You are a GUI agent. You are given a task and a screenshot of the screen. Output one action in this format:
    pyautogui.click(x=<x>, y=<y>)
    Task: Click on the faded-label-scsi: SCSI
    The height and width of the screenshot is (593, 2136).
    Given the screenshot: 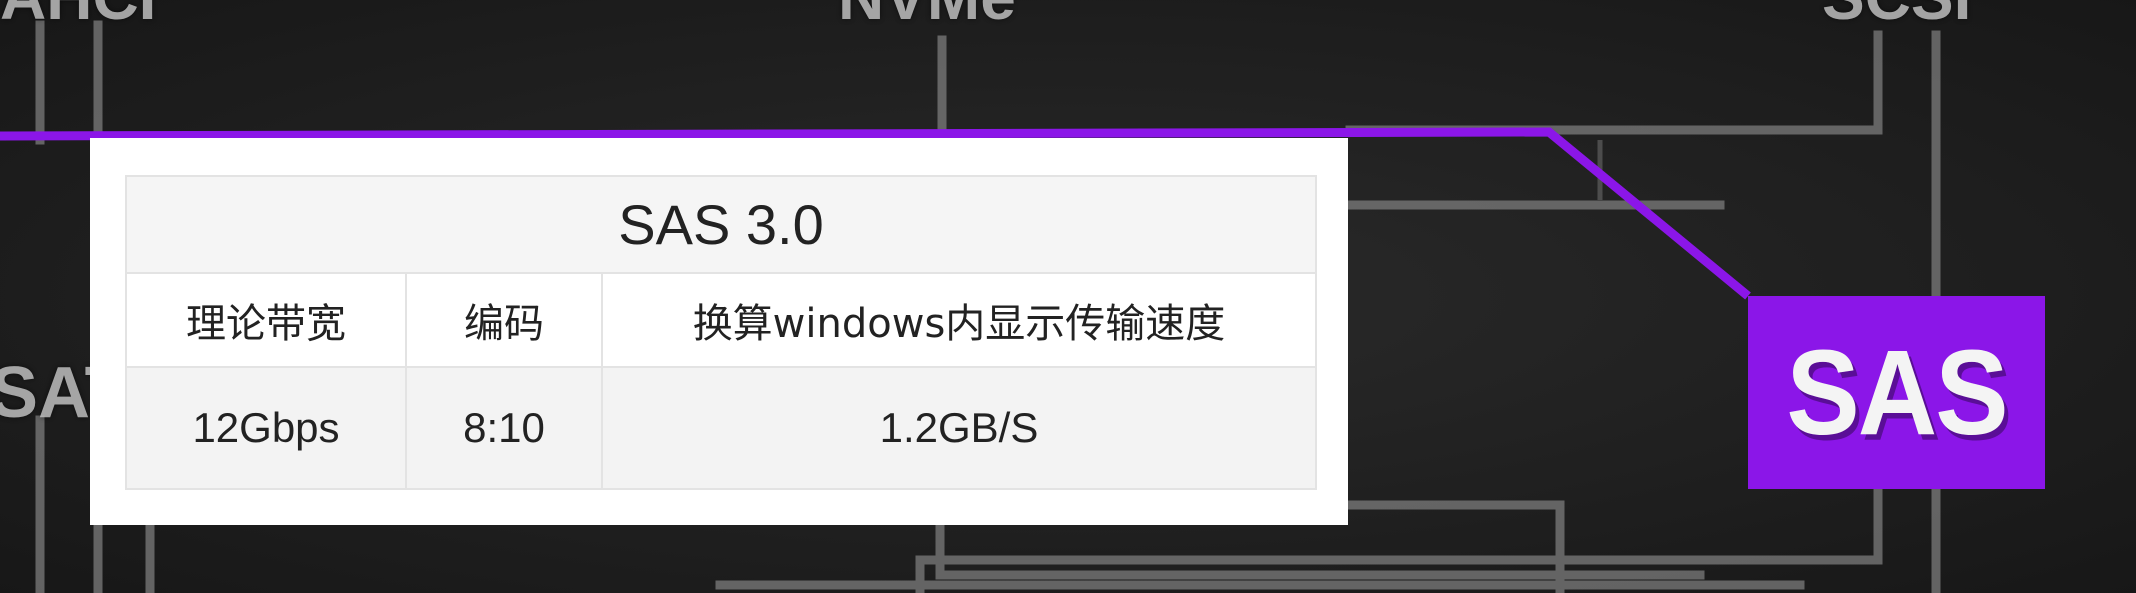 What is the action you would take?
    pyautogui.click(x=1896, y=17)
    